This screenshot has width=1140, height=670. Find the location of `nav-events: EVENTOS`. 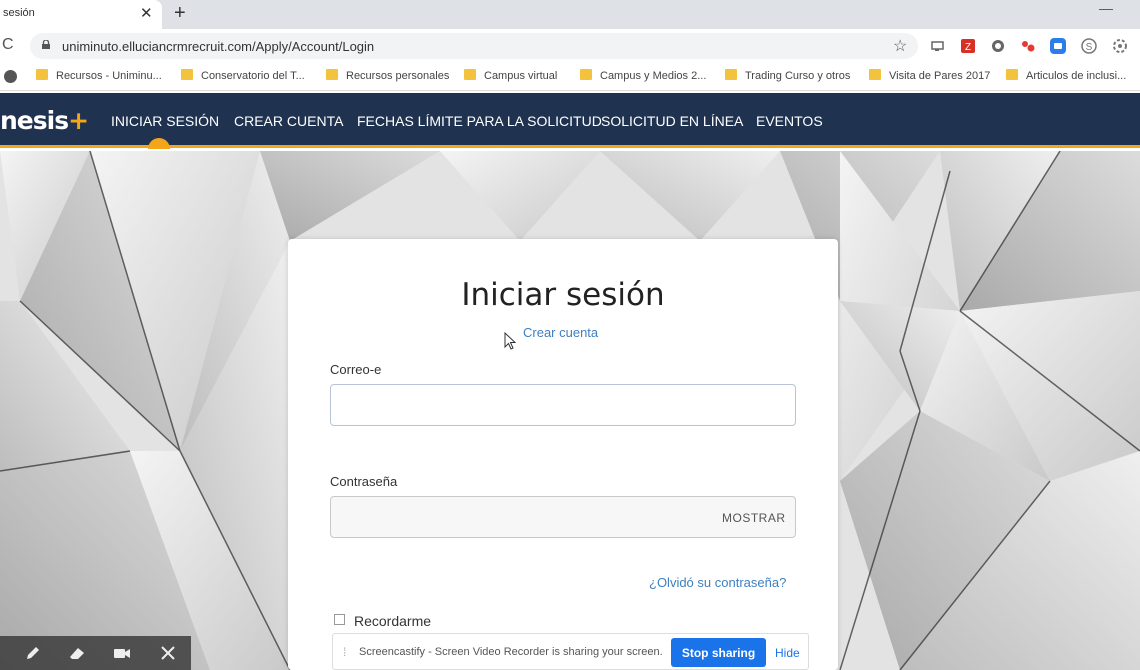

nav-events: EVENTOS is located at coordinates (789, 121).